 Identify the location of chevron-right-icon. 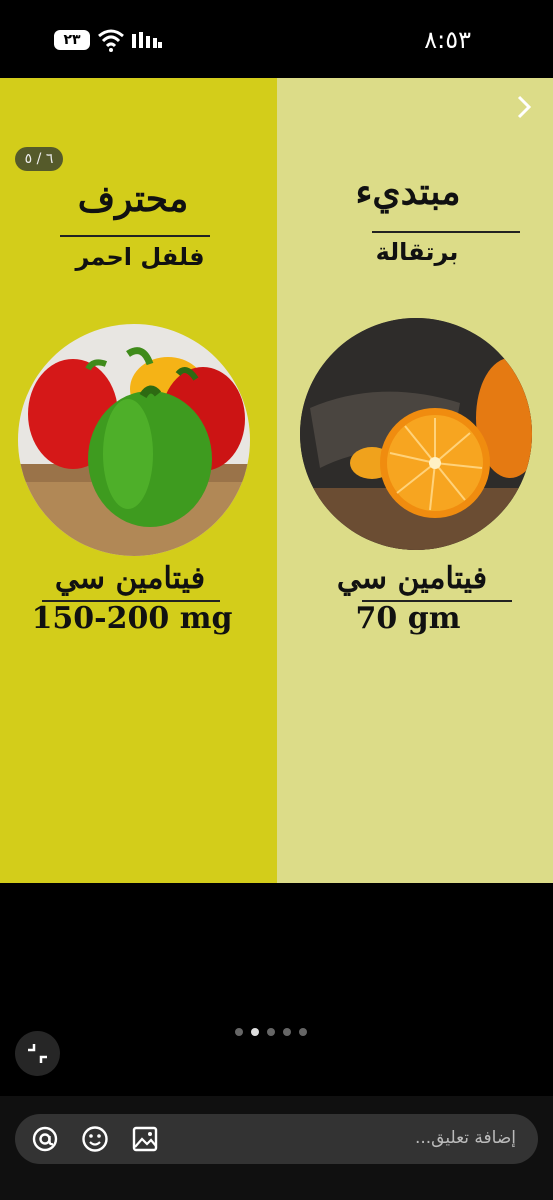
(524, 107).